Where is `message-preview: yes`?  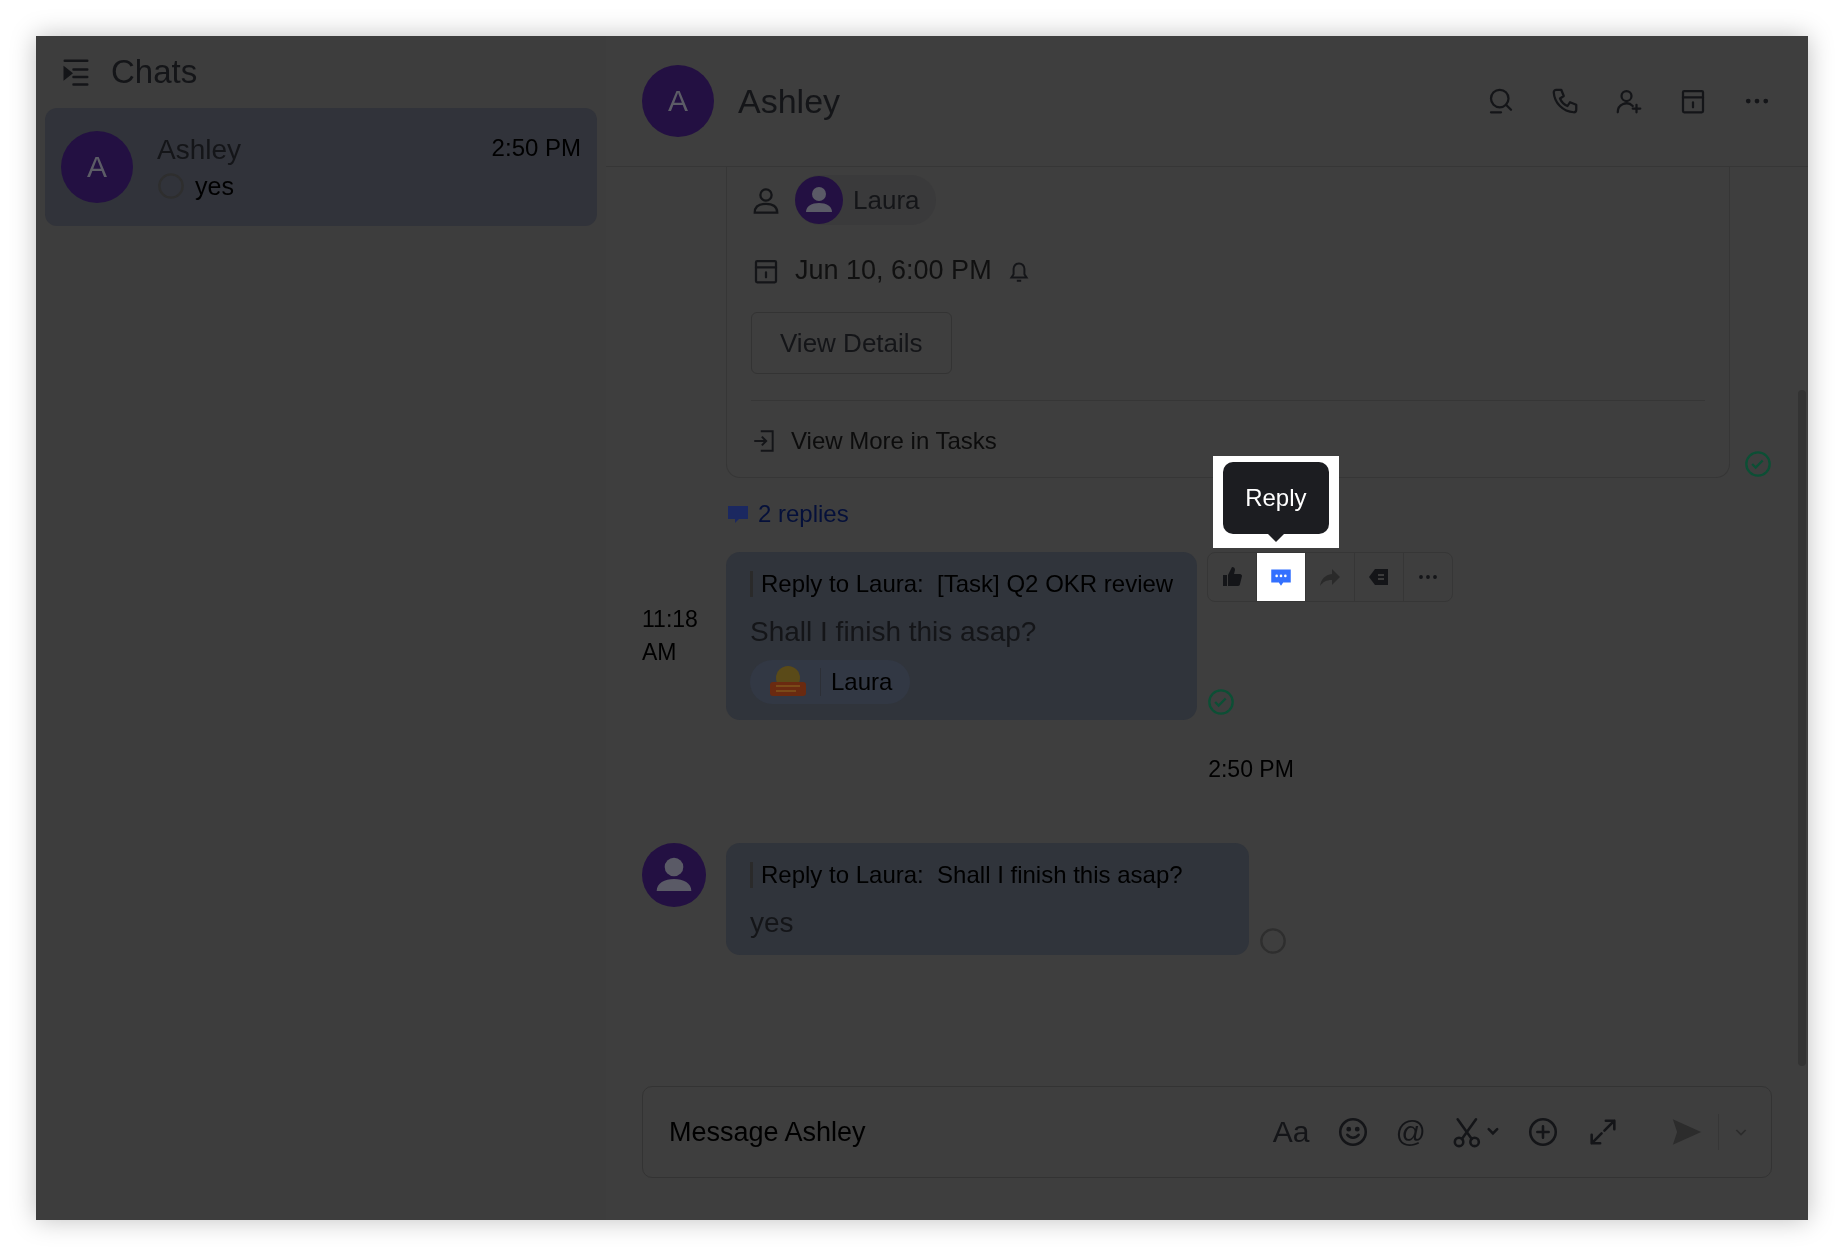
message-preview: yes is located at coordinates (214, 186).